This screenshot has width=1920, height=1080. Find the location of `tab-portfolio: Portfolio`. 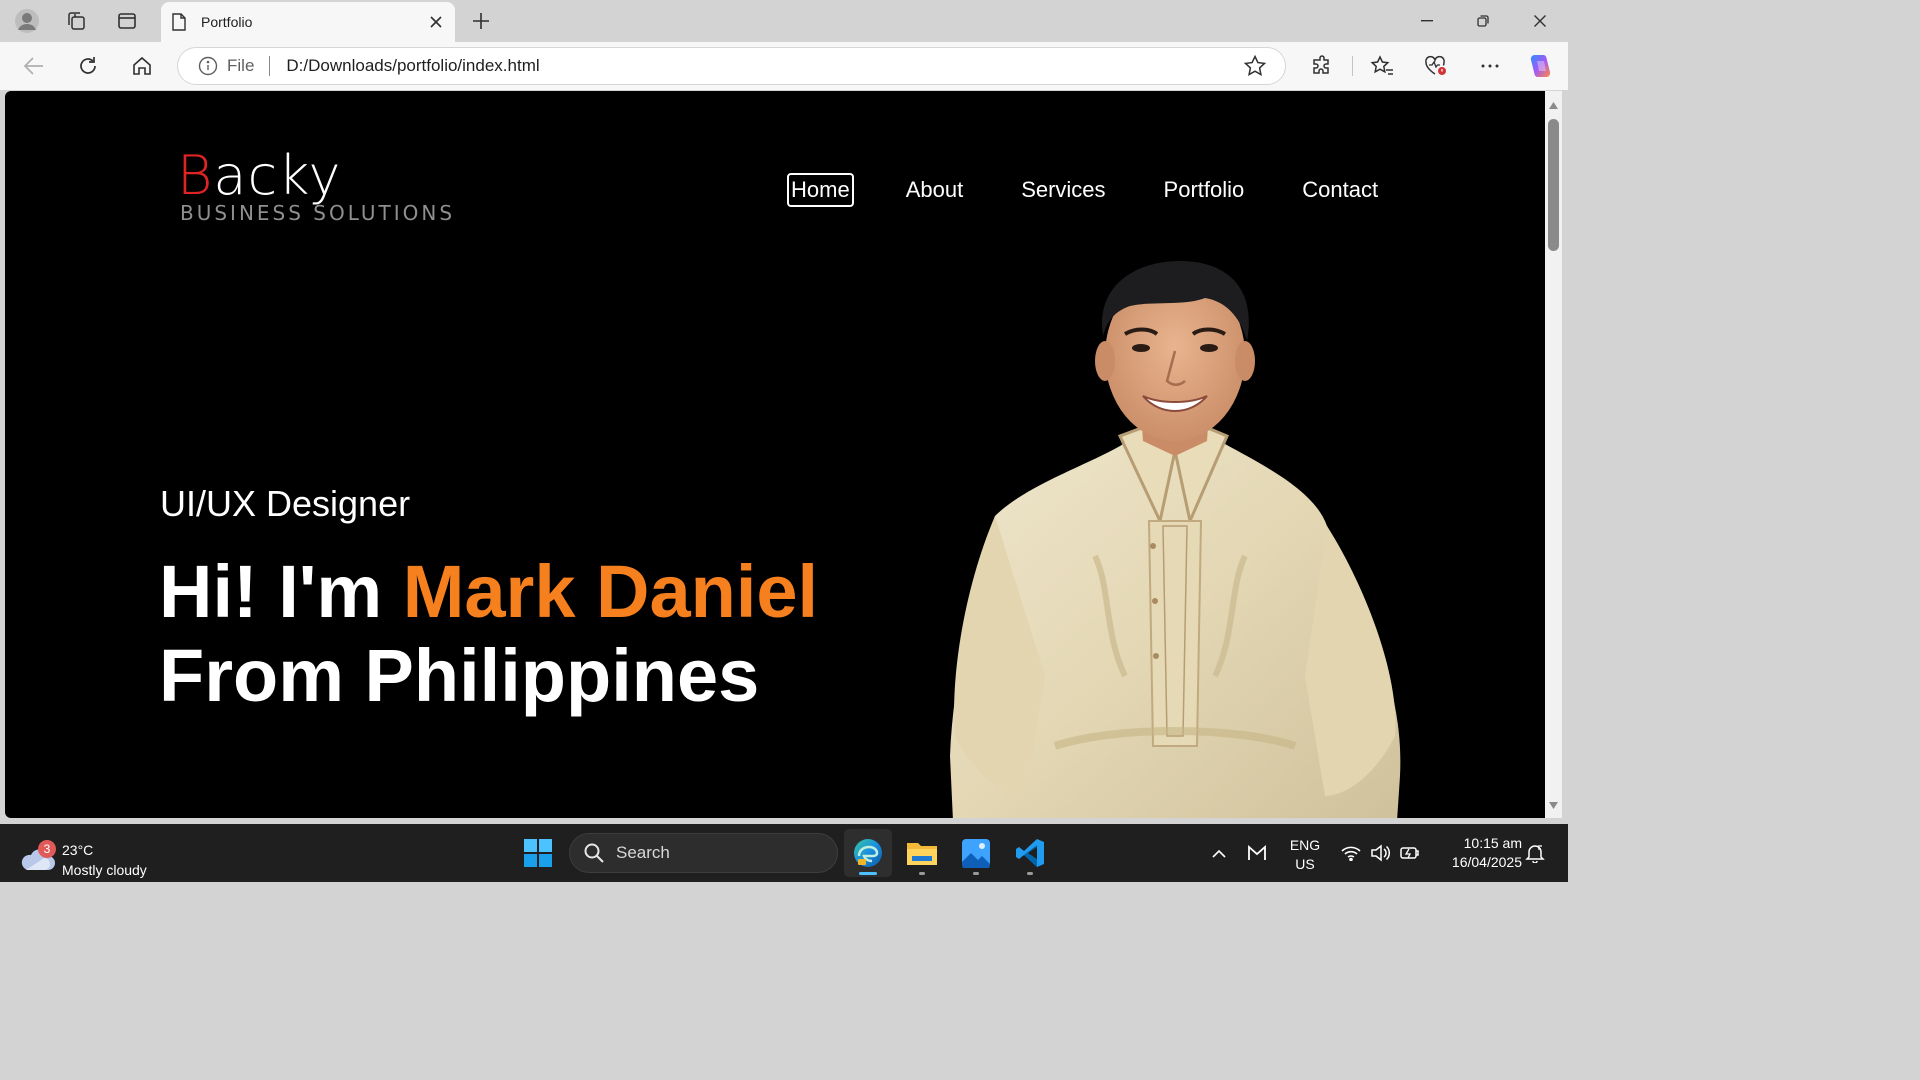

tab-portfolio: Portfolio is located at coordinates (308, 22).